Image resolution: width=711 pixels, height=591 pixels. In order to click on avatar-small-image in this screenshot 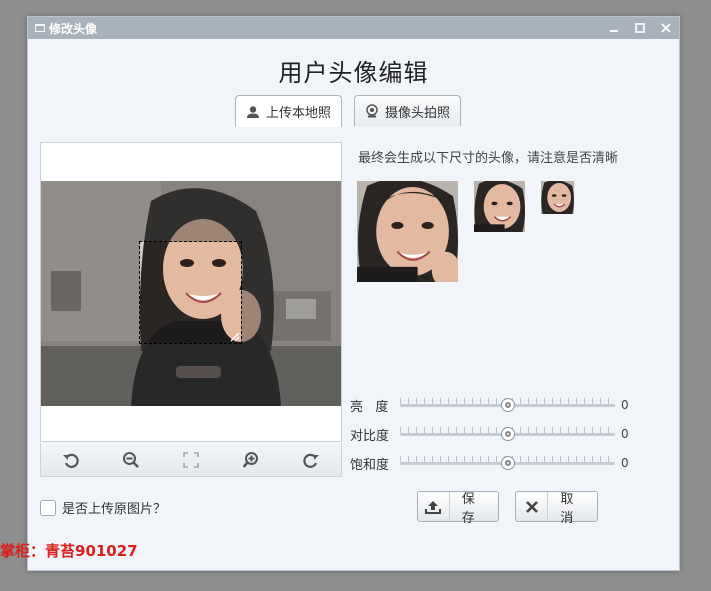, I will do `click(557, 197)`.